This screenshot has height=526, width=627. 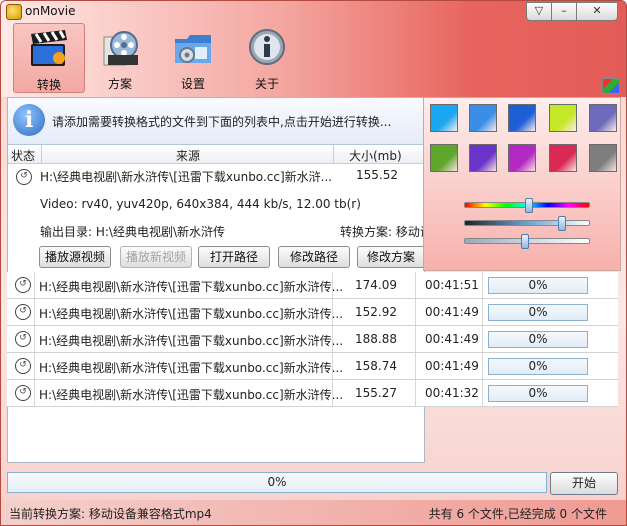 What do you see at coordinates (23, 155) in the screenshot?
I see `header-status: 状态` at bounding box center [23, 155].